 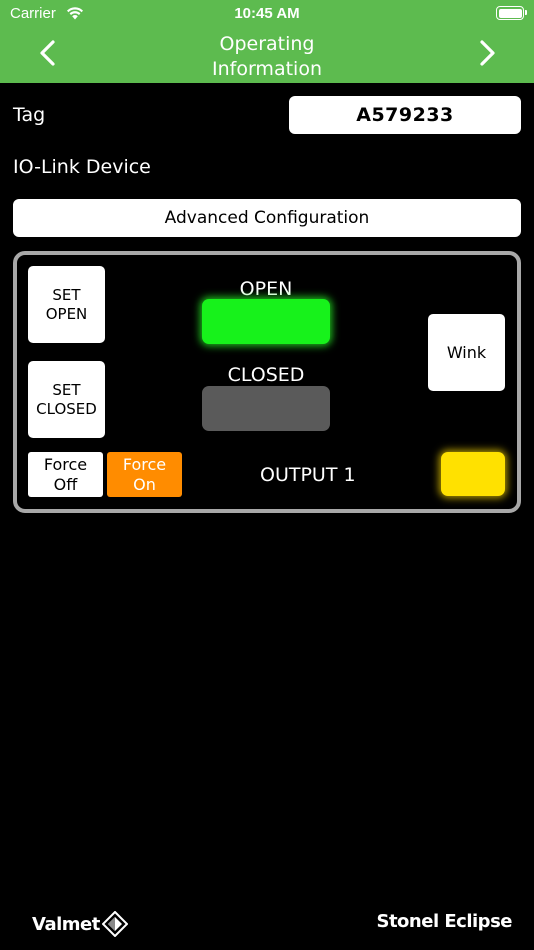 I want to click on advanced-configuration-button: Advanced Configuration, so click(x=267, y=218).